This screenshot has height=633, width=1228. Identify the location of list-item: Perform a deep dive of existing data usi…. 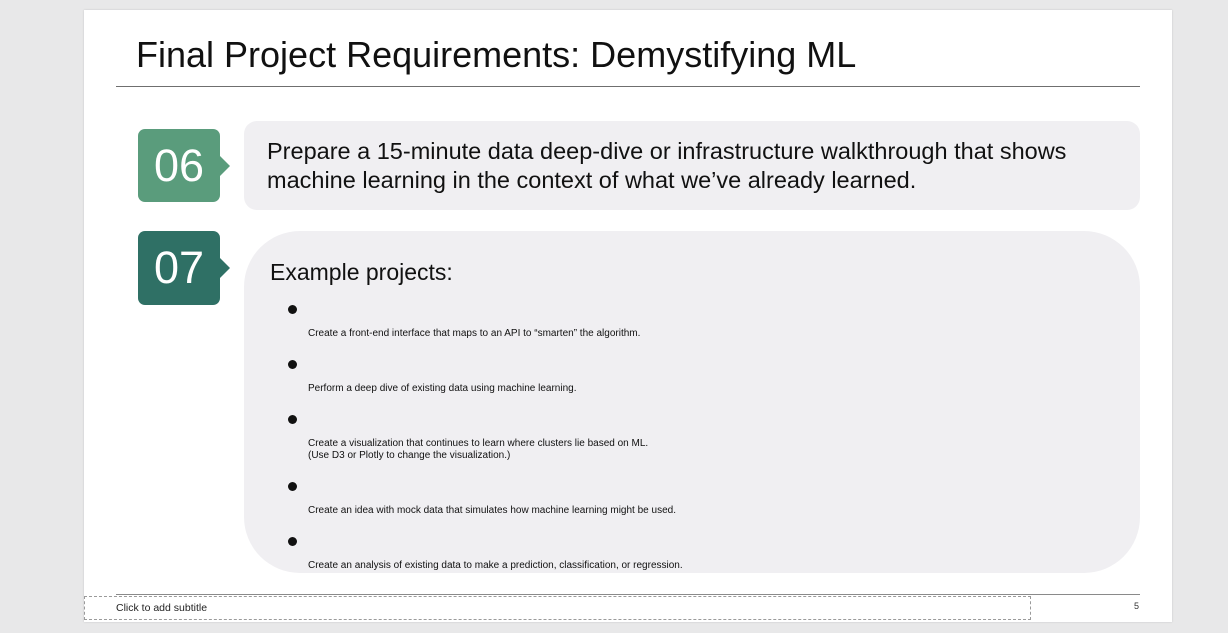
(484, 377).